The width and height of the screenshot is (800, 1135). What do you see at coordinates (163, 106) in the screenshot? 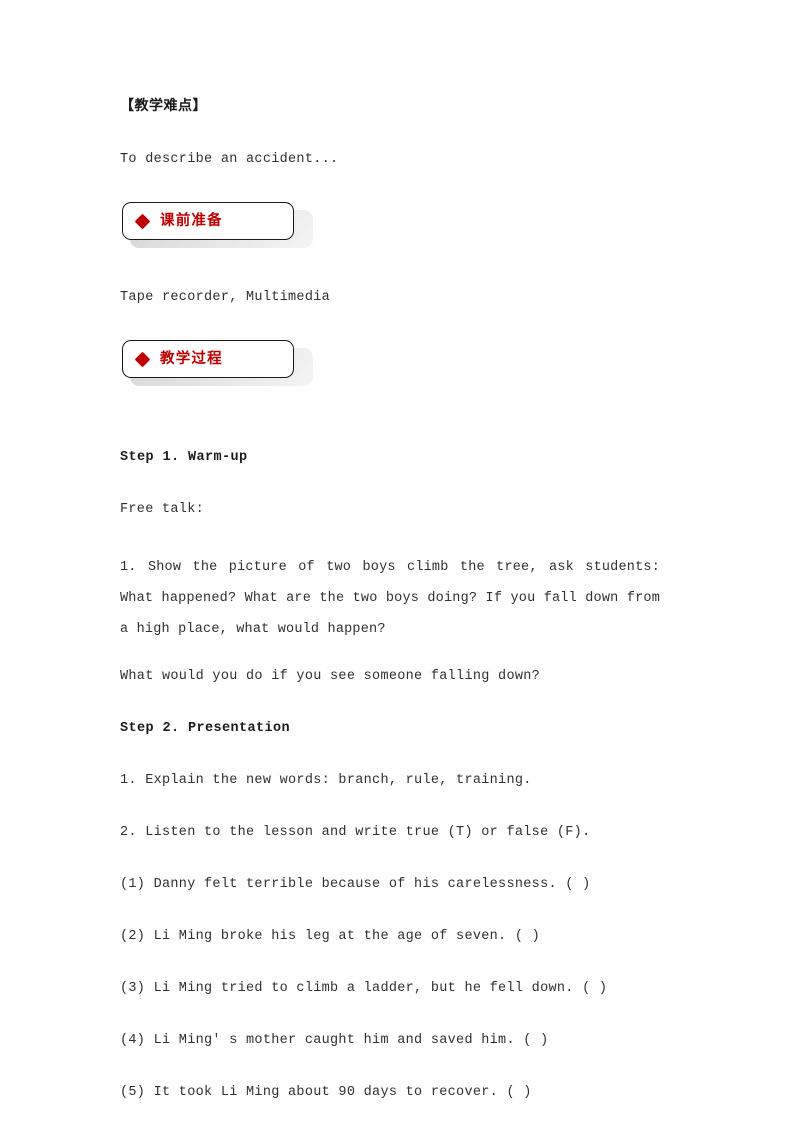
I see `teaching-difficulty-heading: 【教学难点】` at bounding box center [163, 106].